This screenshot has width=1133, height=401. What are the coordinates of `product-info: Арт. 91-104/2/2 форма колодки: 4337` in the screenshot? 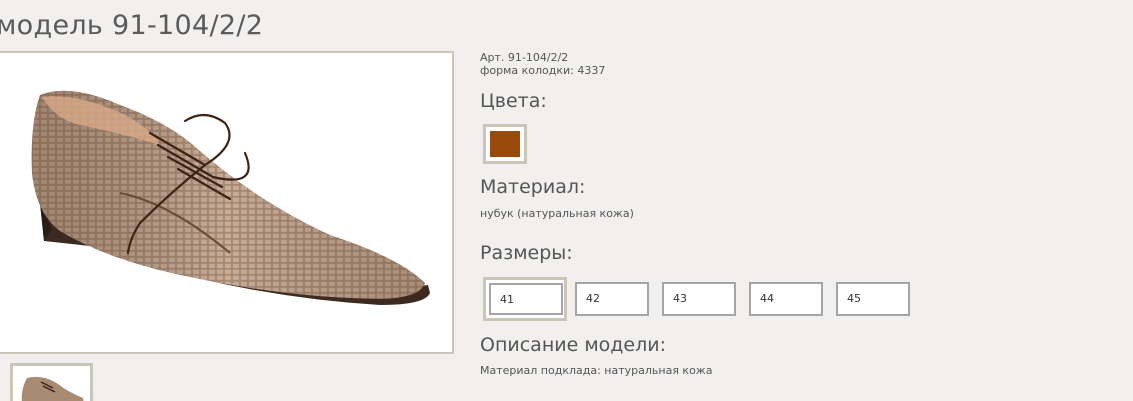 It's located at (800, 64).